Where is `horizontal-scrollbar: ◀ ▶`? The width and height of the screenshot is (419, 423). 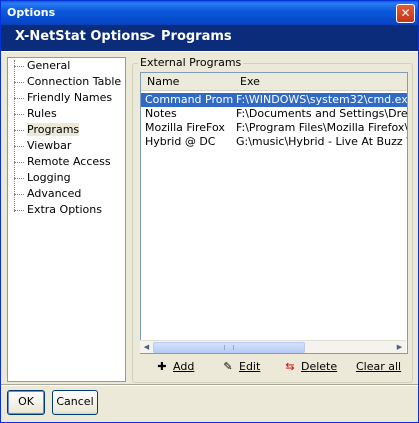 horizontal-scrollbar: ◀ ▶ is located at coordinates (273, 346).